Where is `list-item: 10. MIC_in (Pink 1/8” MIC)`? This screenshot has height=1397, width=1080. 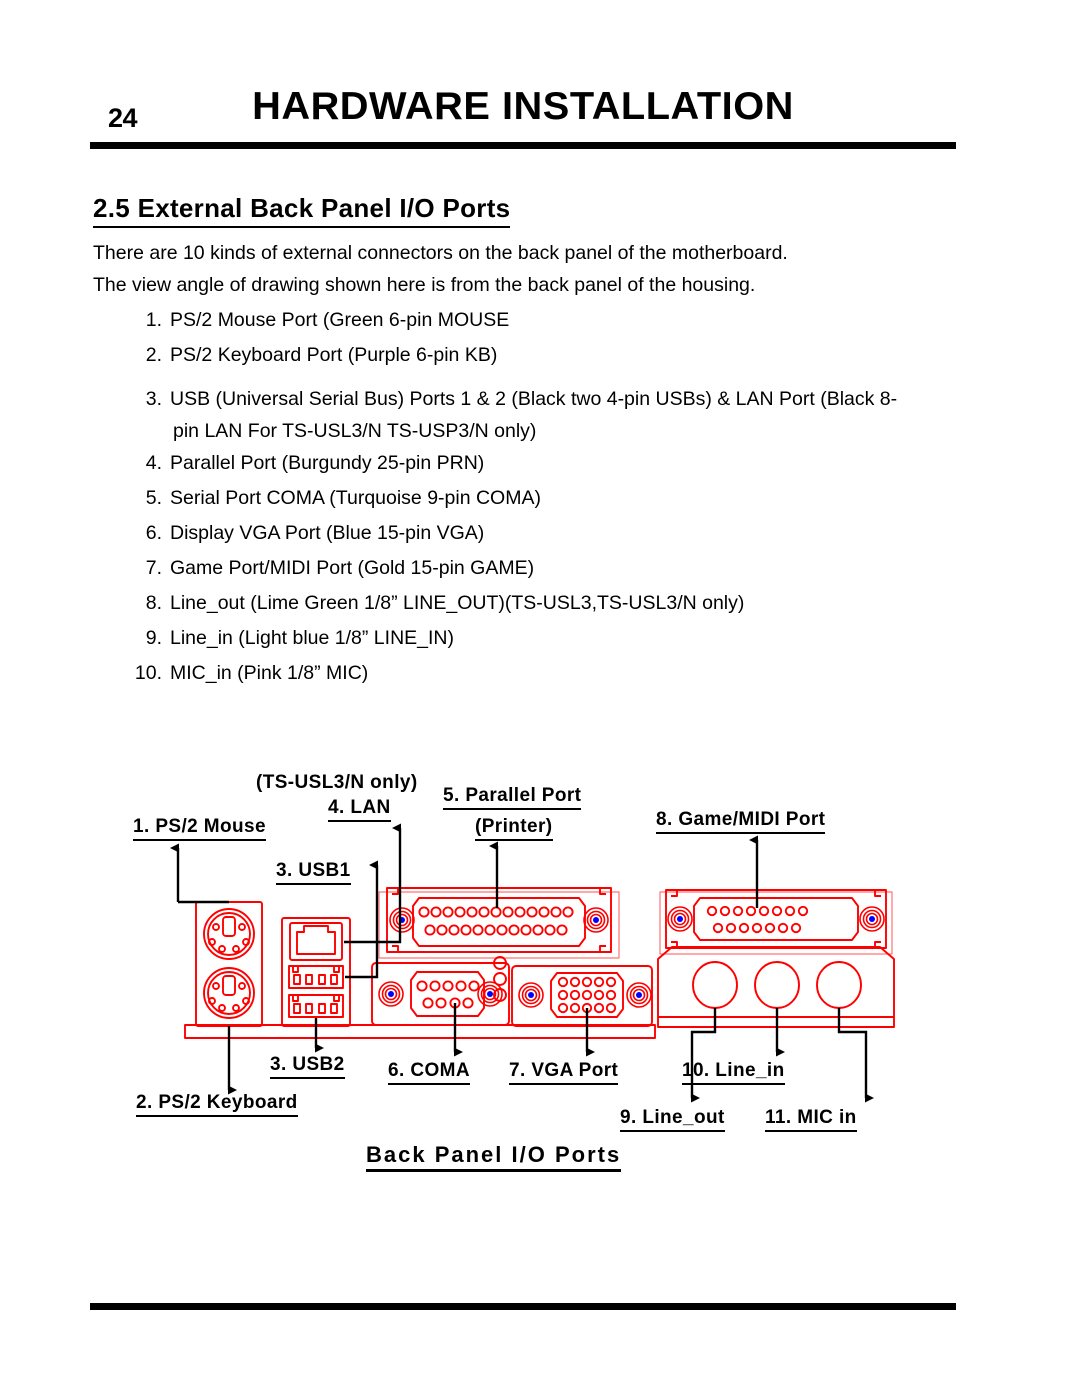 list-item: 10. MIC_in (Pink 1/8” MIC) is located at coordinates (543, 675).